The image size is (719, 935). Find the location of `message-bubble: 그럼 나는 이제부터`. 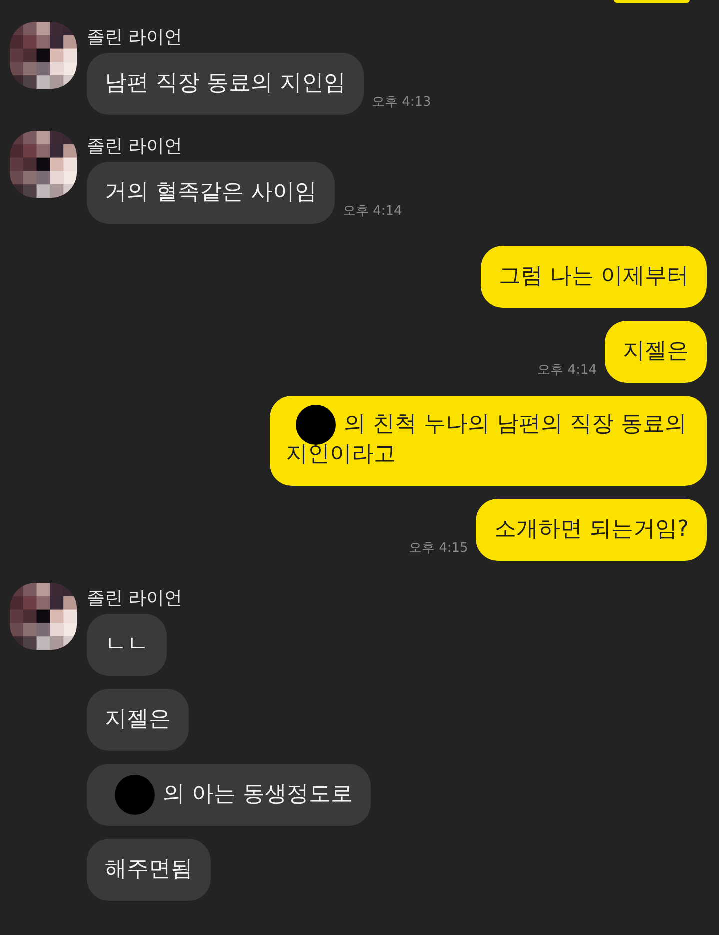

message-bubble: 그럼 나는 이제부터 is located at coordinates (594, 277).